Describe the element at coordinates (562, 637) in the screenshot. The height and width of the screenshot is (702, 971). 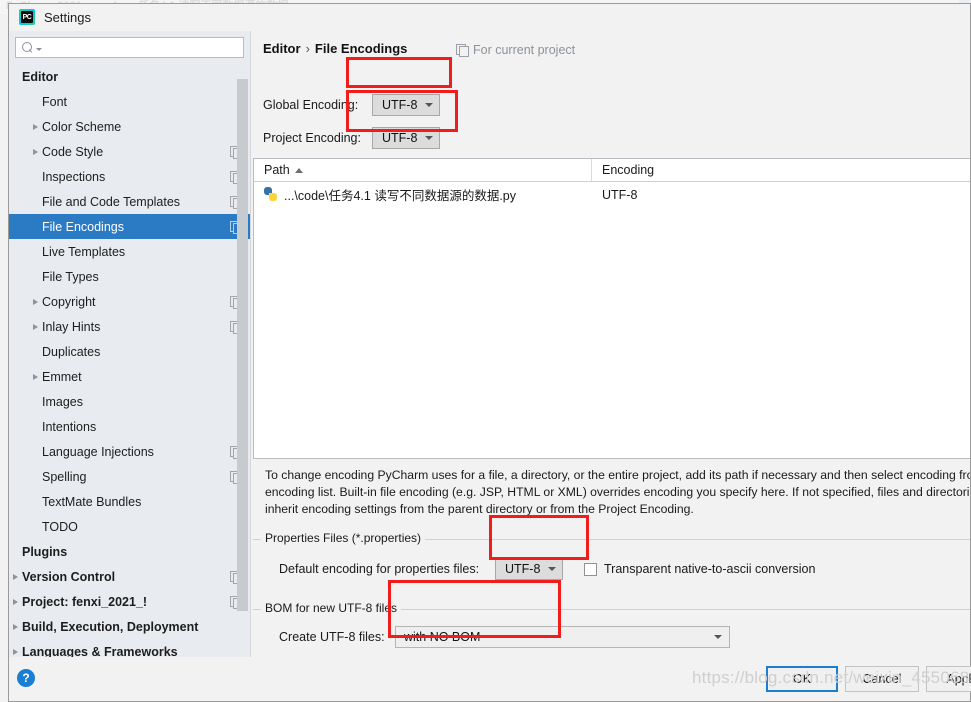
I see `create-utf8-combo: with NO BOM` at that location.